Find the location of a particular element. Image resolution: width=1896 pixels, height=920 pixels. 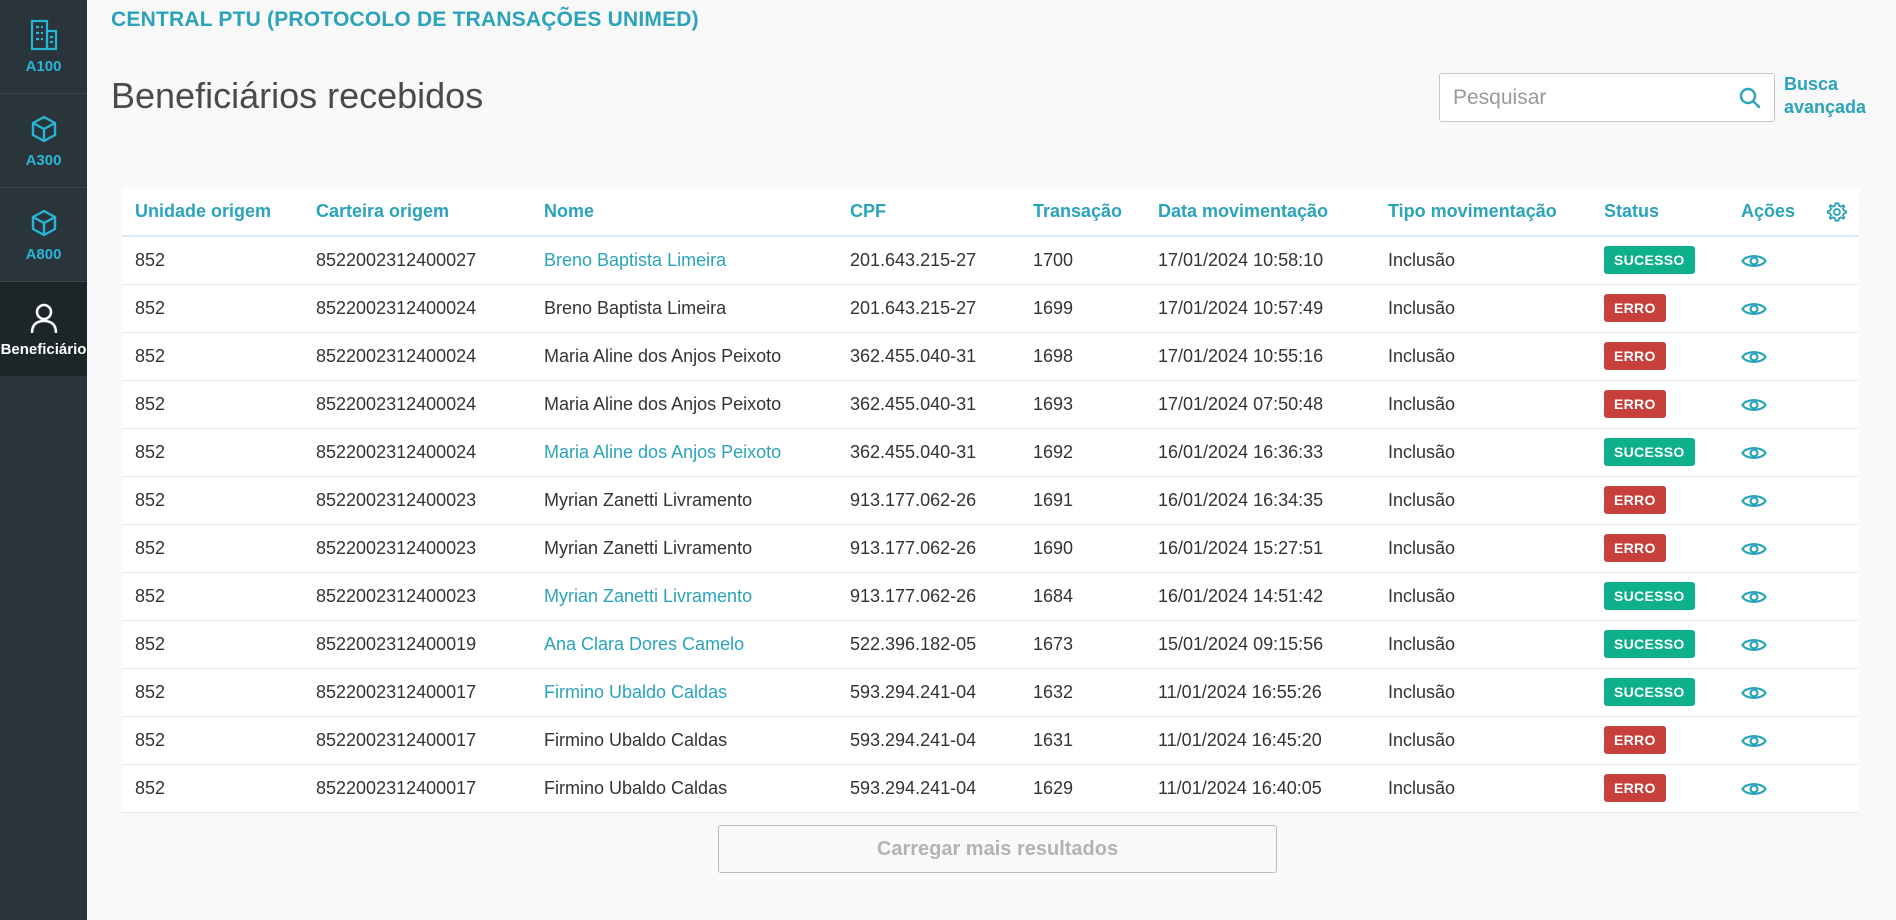

sidebar-item-a100: A100 is located at coordinates (43, 47).